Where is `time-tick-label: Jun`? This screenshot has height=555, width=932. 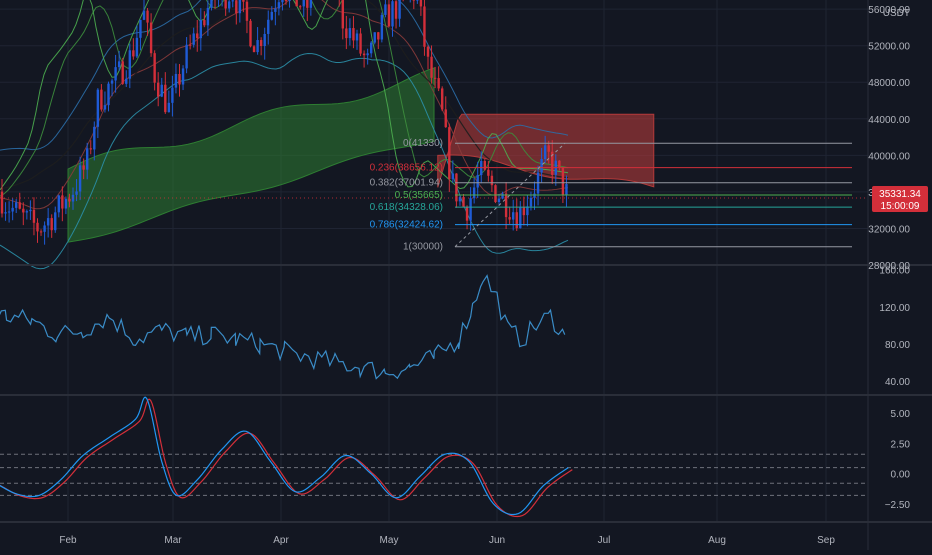 time-tick-label: Jun is located at coordinates (497, 540).